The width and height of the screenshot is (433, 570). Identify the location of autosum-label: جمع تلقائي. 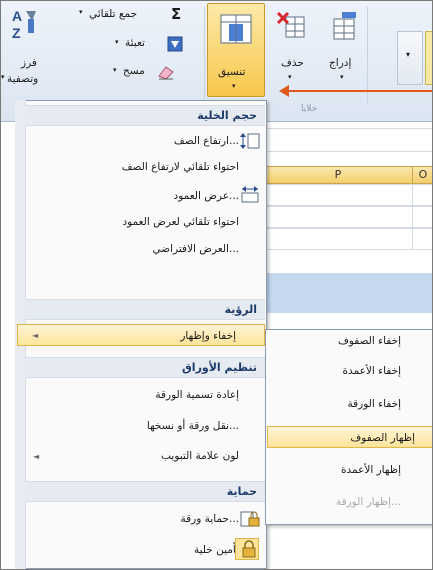
(113, 14).